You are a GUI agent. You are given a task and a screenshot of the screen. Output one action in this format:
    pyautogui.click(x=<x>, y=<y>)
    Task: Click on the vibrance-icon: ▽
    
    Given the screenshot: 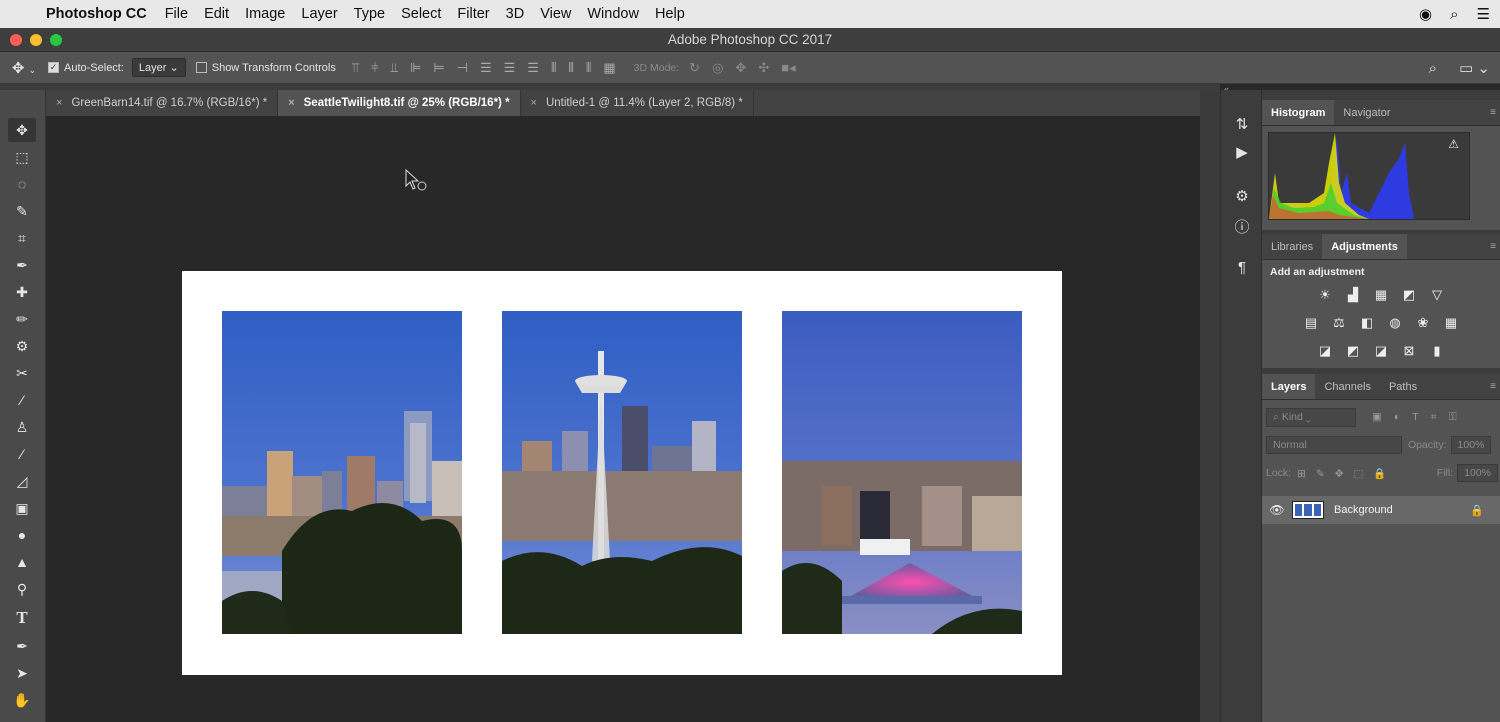 What is the action you would take?
    pyautogui.click(x=1437, y=295)
    